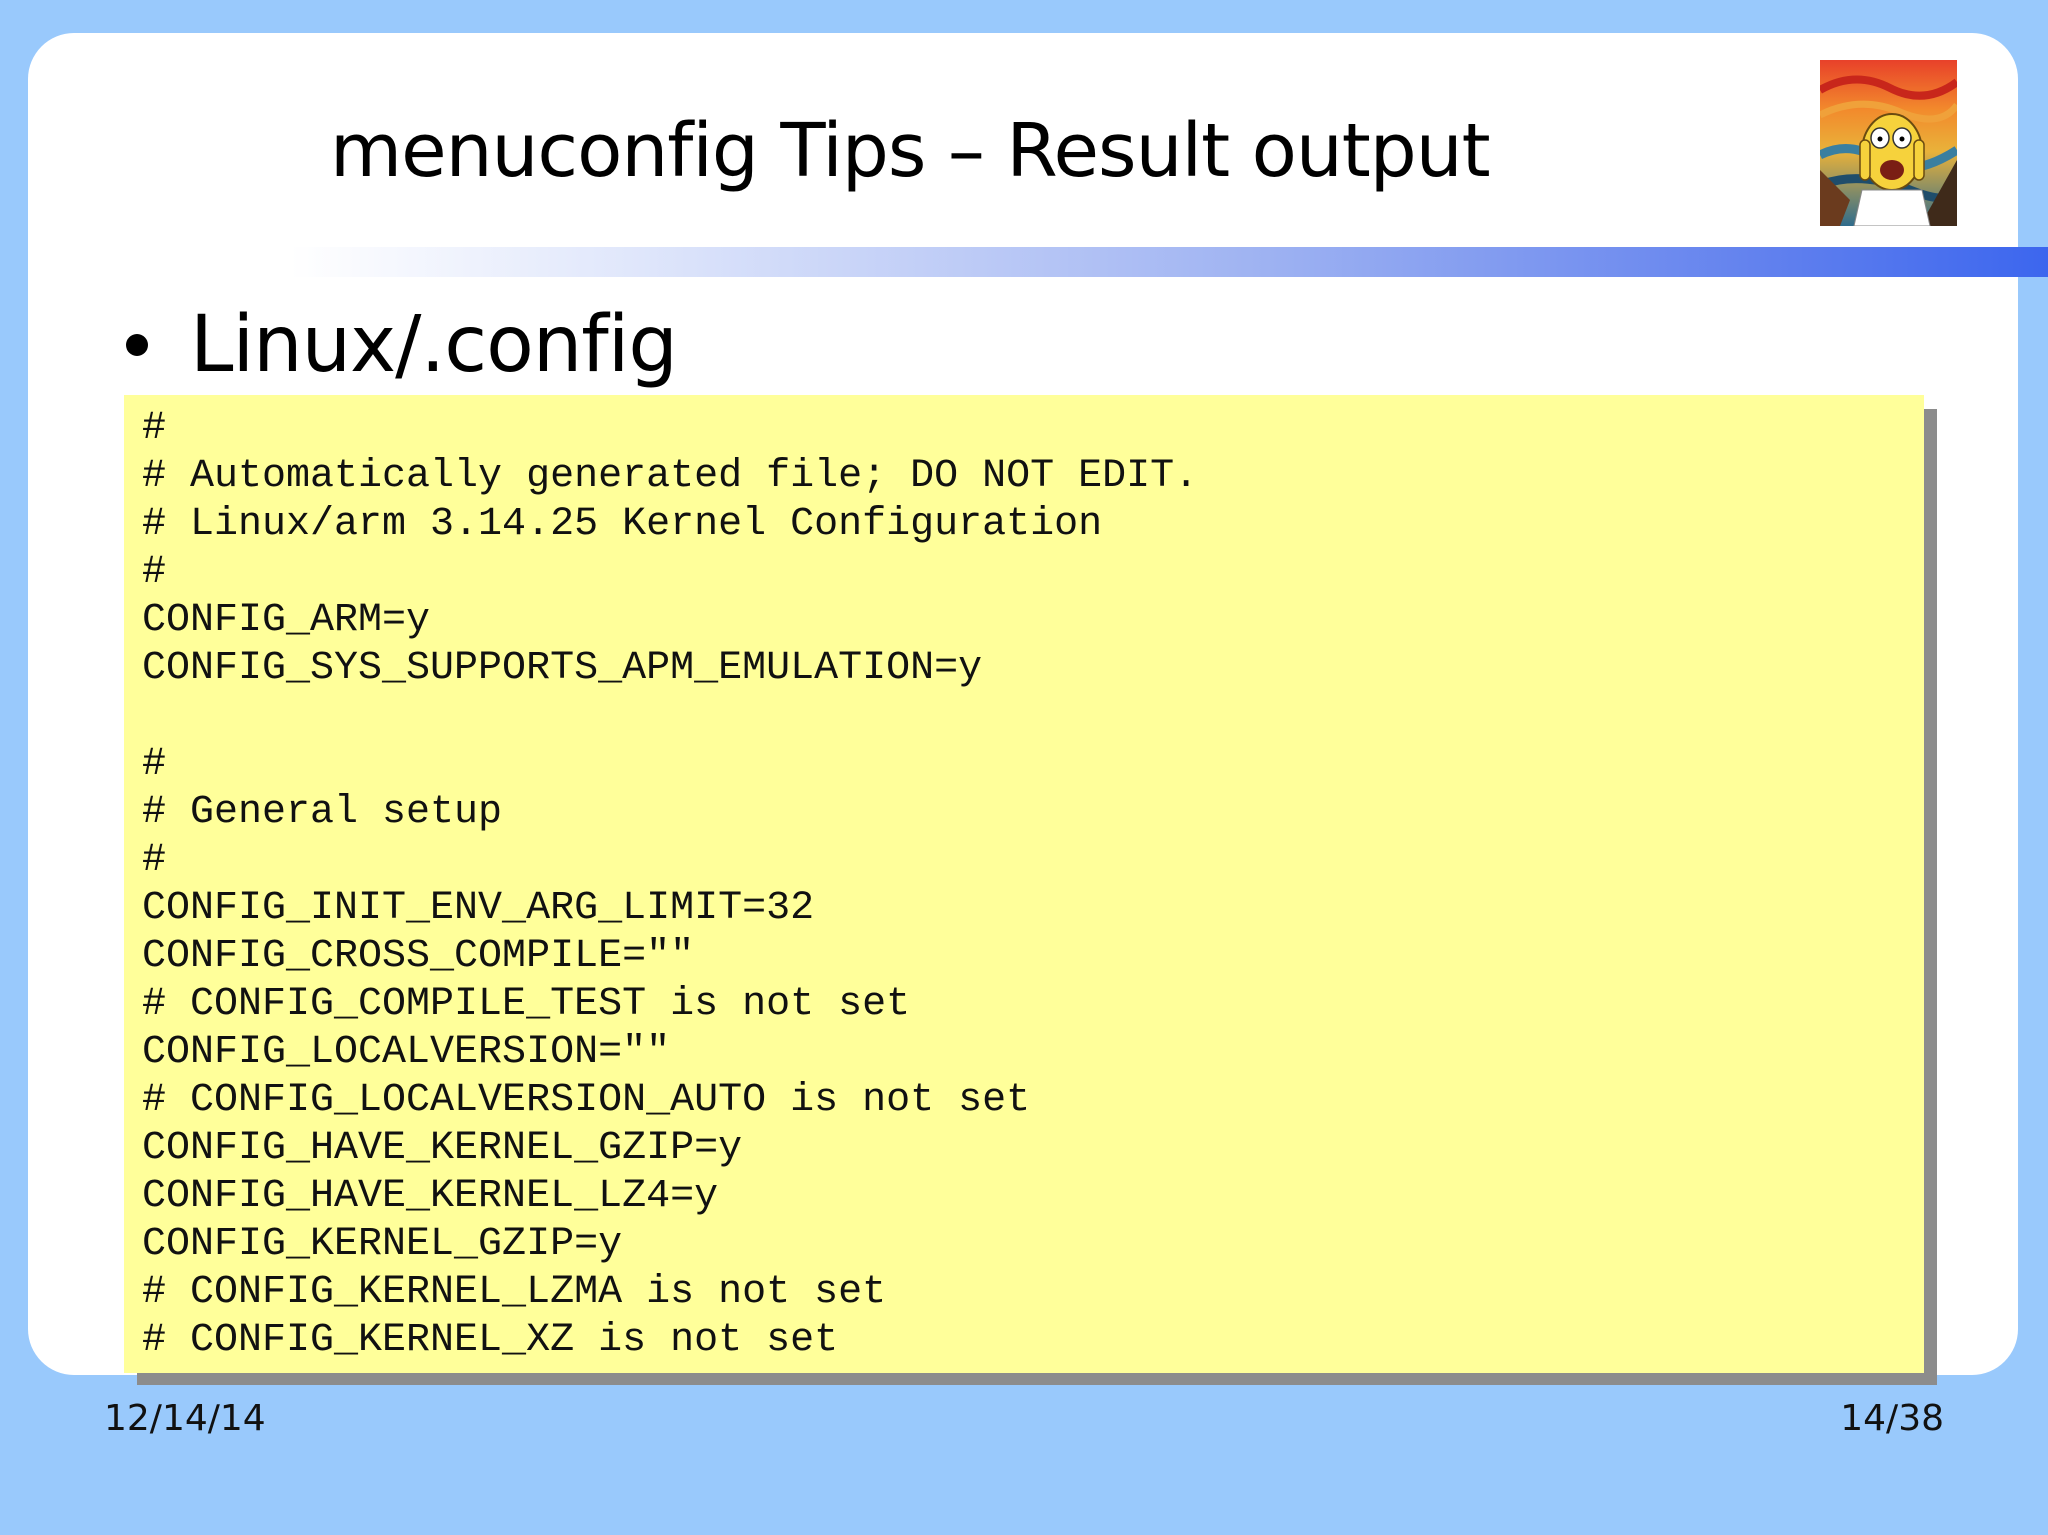 The width and height of the screenshot is (2048, 1535). I want to click on bullet-item: Linux/.config, so click(399, 345).